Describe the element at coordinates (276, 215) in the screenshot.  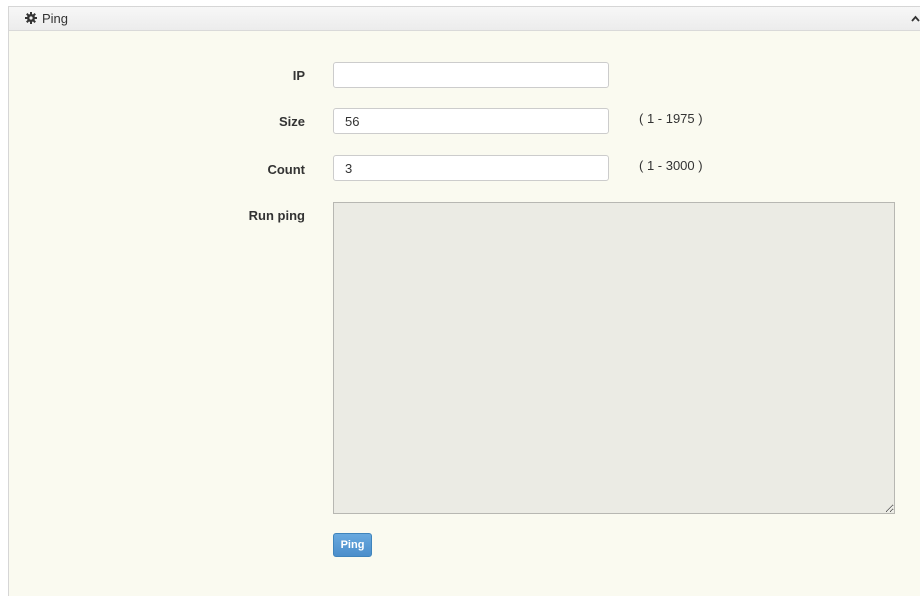
I see `run-ping-label: Run ping` at that location.